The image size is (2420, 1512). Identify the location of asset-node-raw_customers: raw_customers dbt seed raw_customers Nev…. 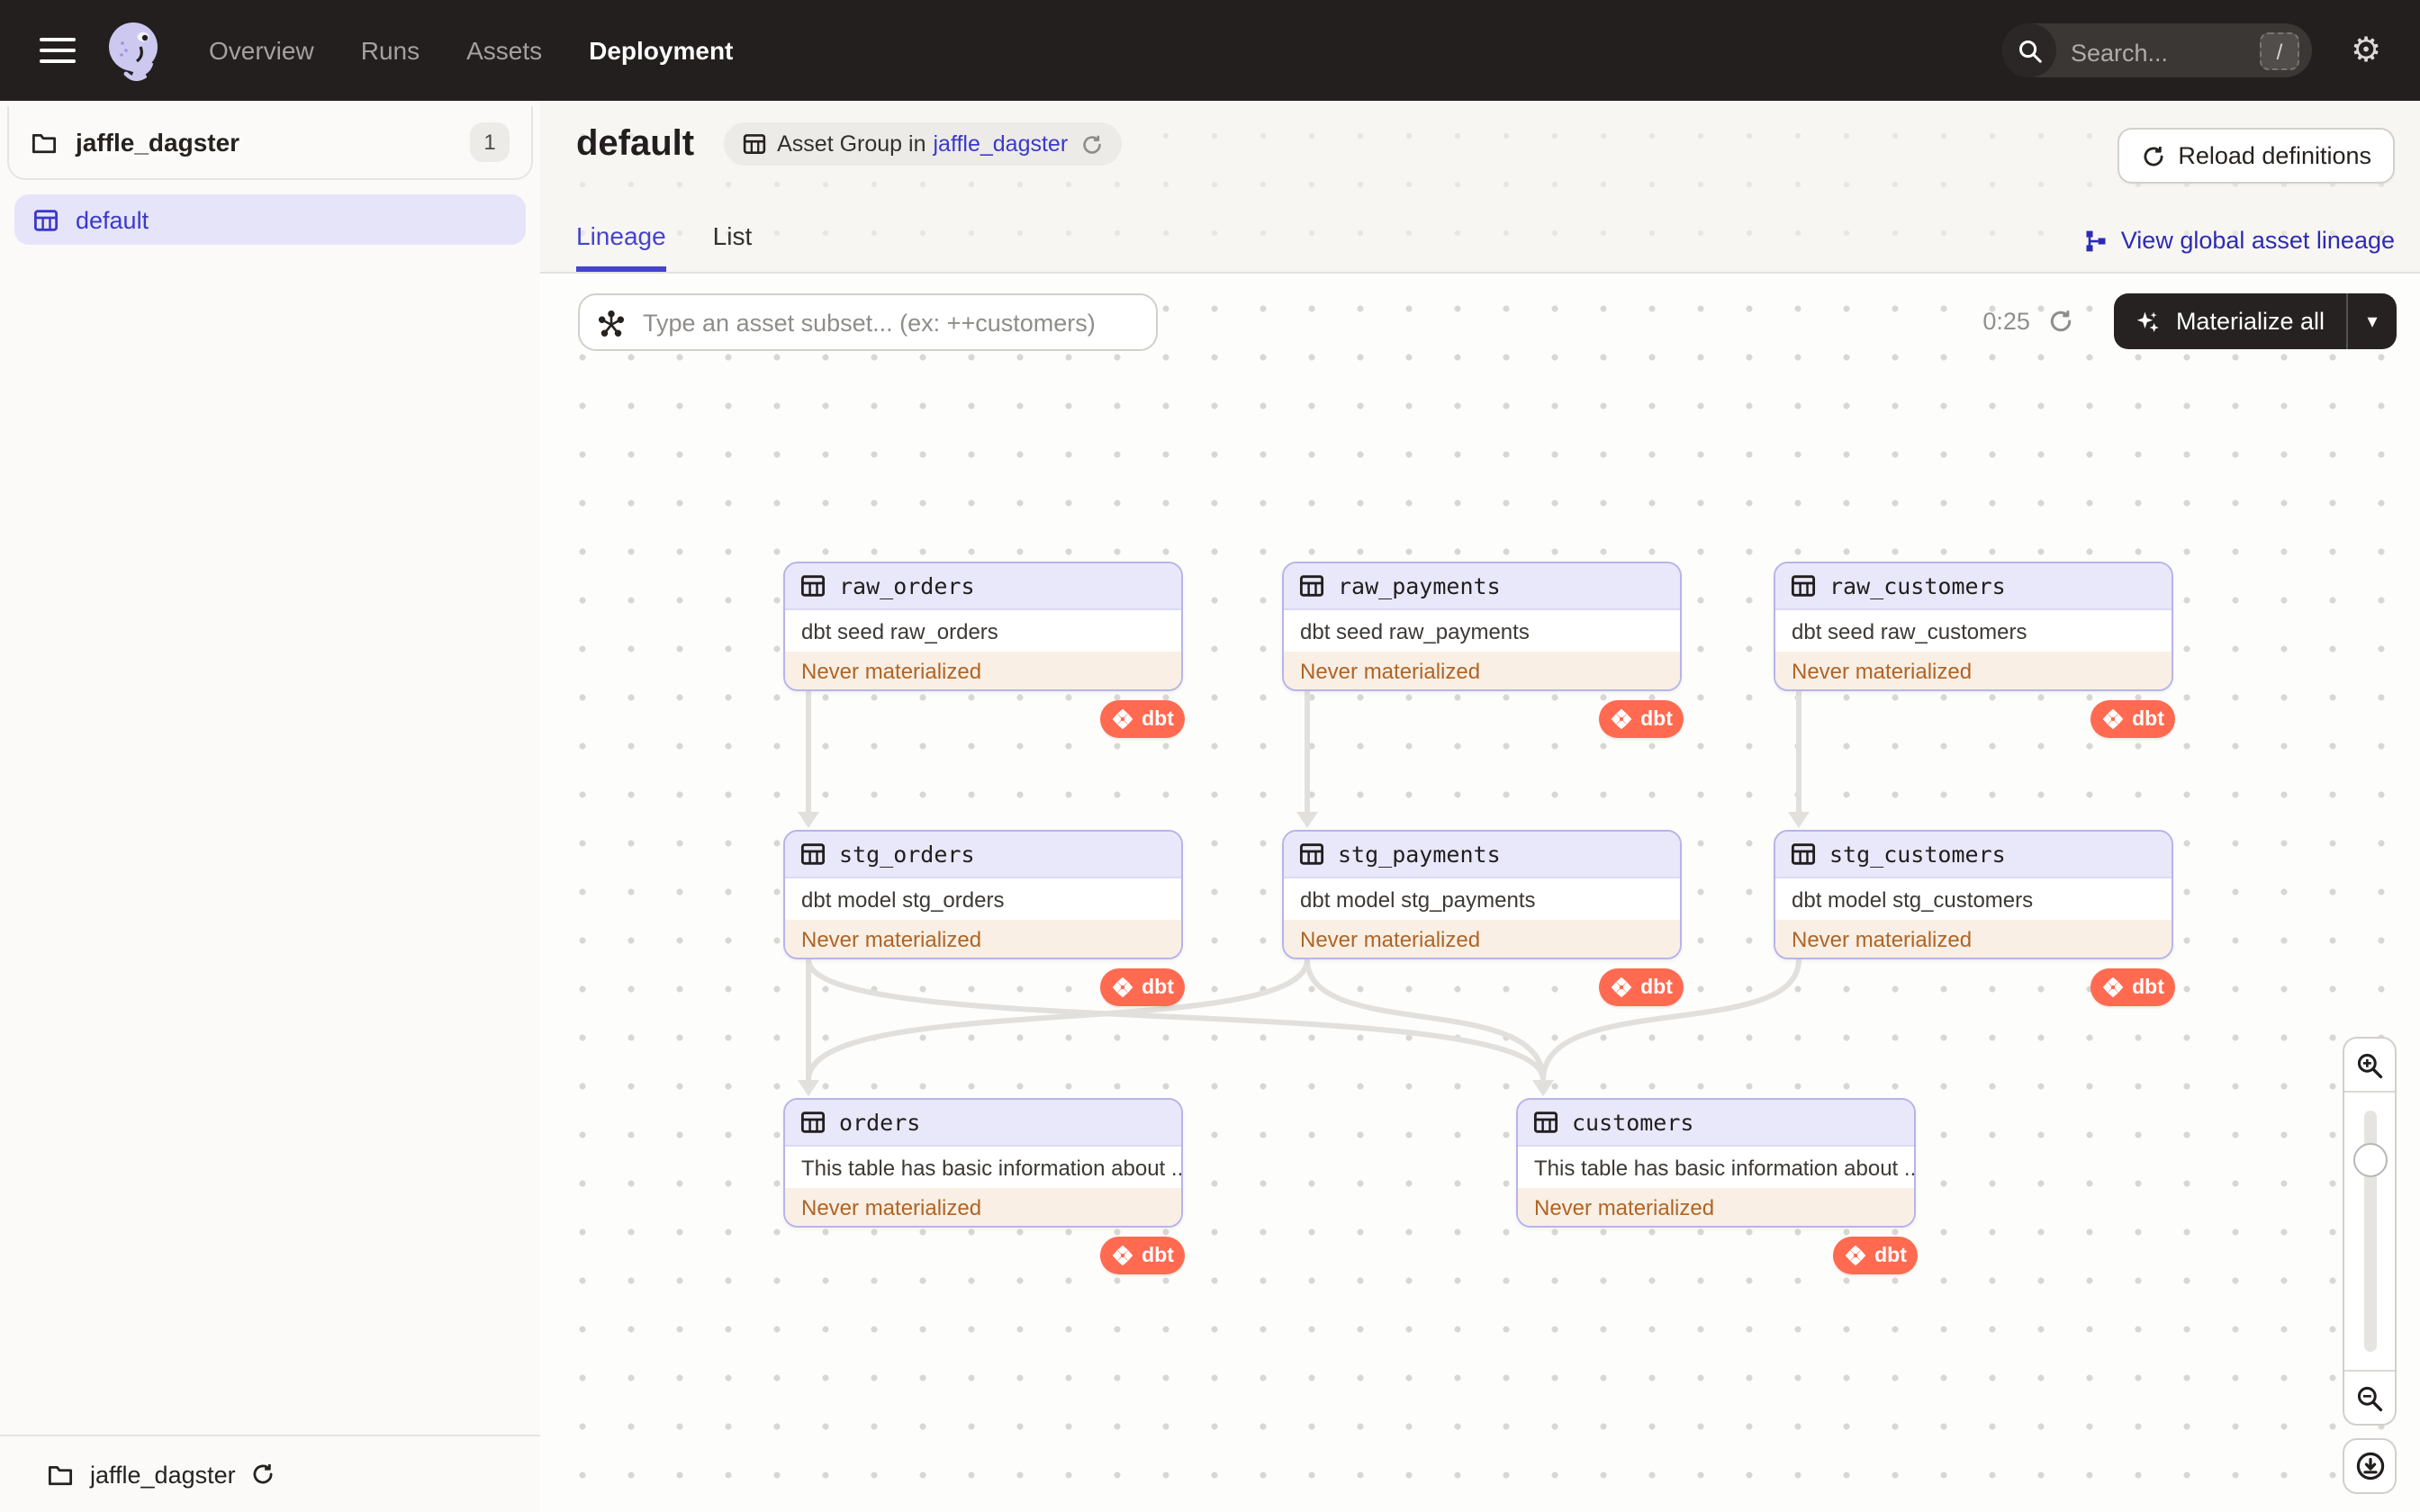
(1973, 626).